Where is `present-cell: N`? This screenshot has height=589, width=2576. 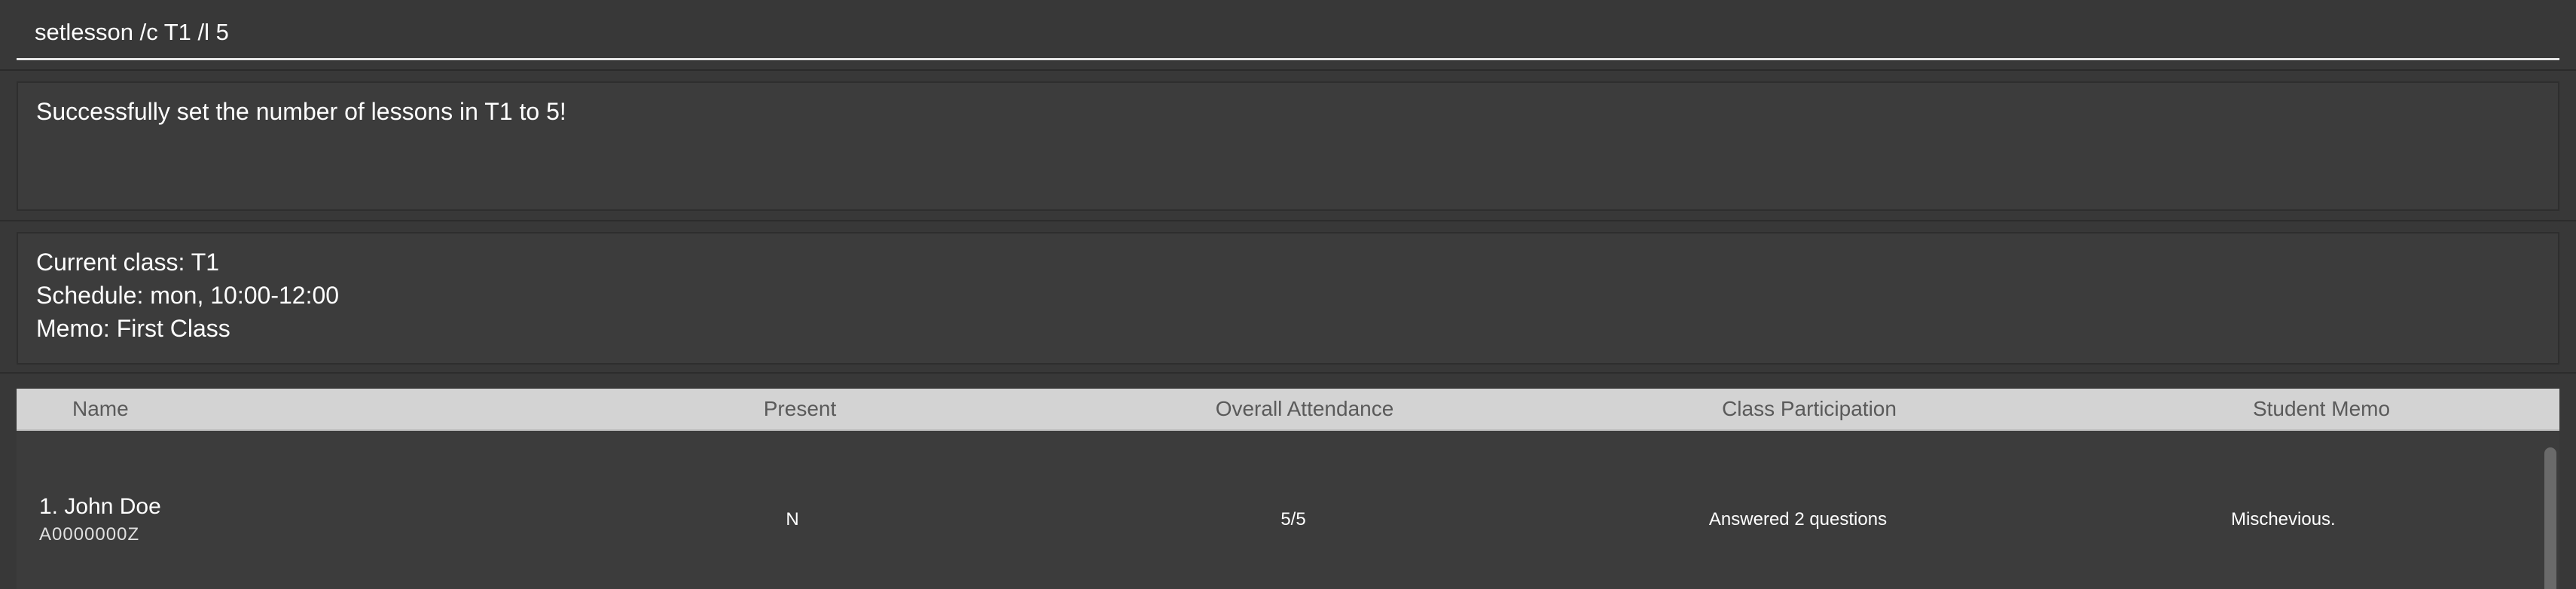 present-cell: N is located at coordinates (792, 519).